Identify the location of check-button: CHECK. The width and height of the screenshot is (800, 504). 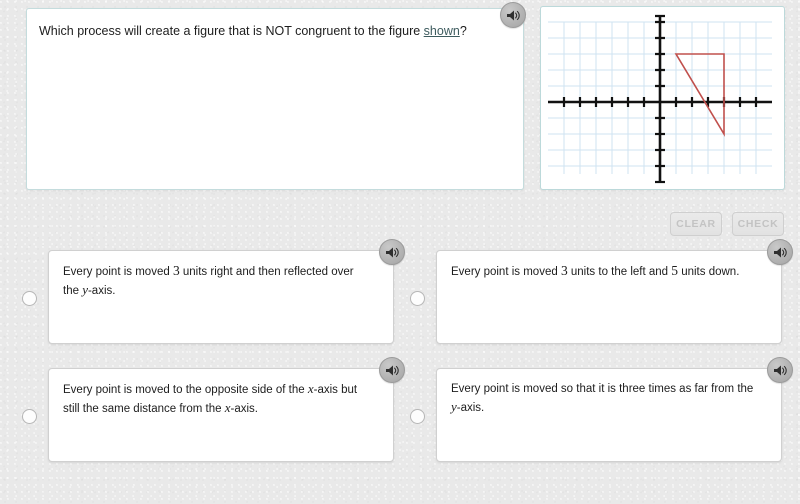
(758, 224).